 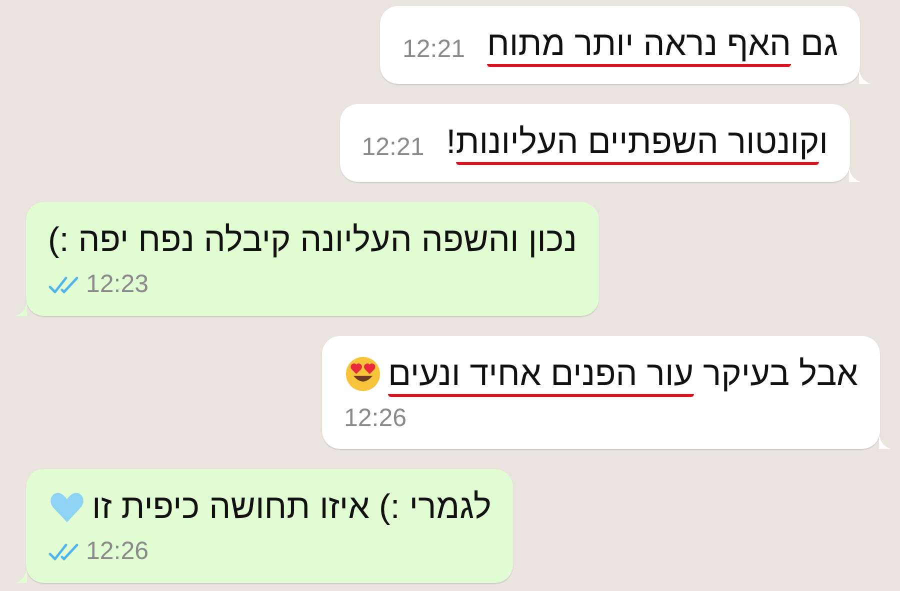 I want to click on message-text: גם האף נראה יותר מתוח, so click(x=662, y=44).